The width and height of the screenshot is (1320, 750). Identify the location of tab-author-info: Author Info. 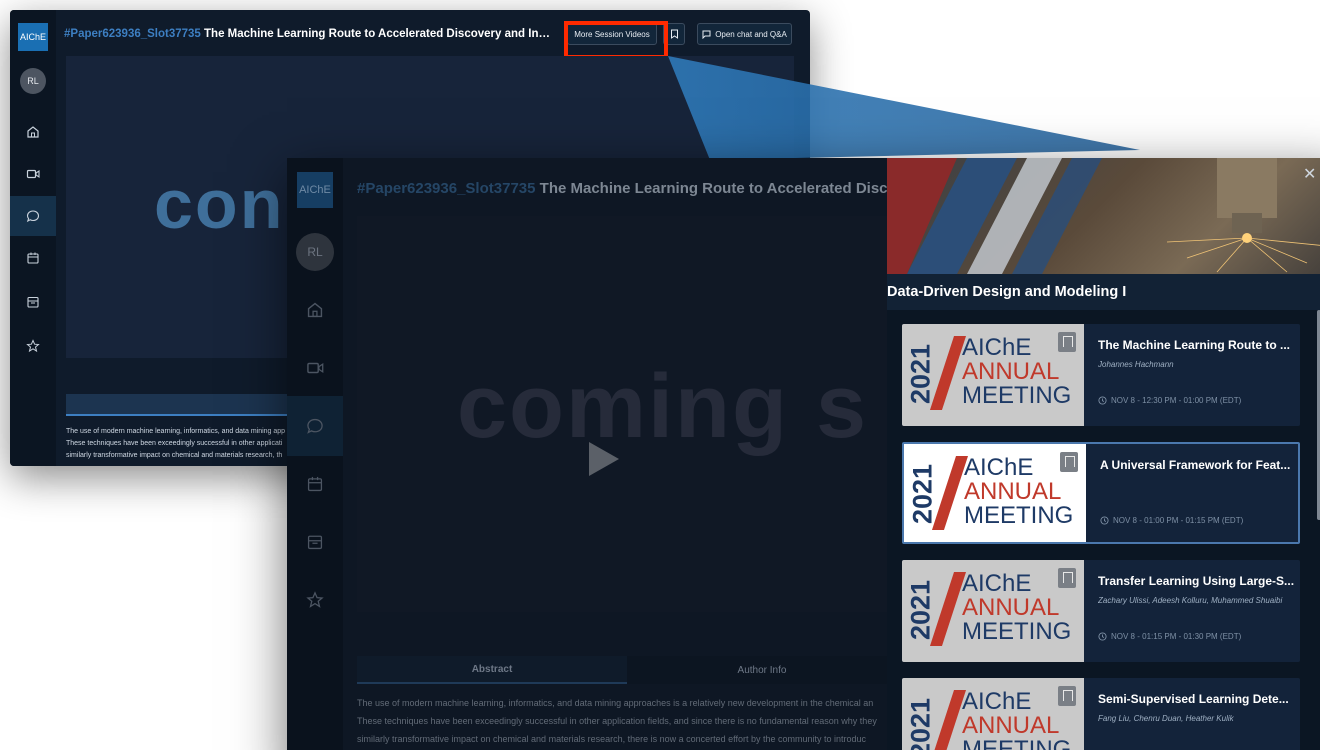
(762, 670).